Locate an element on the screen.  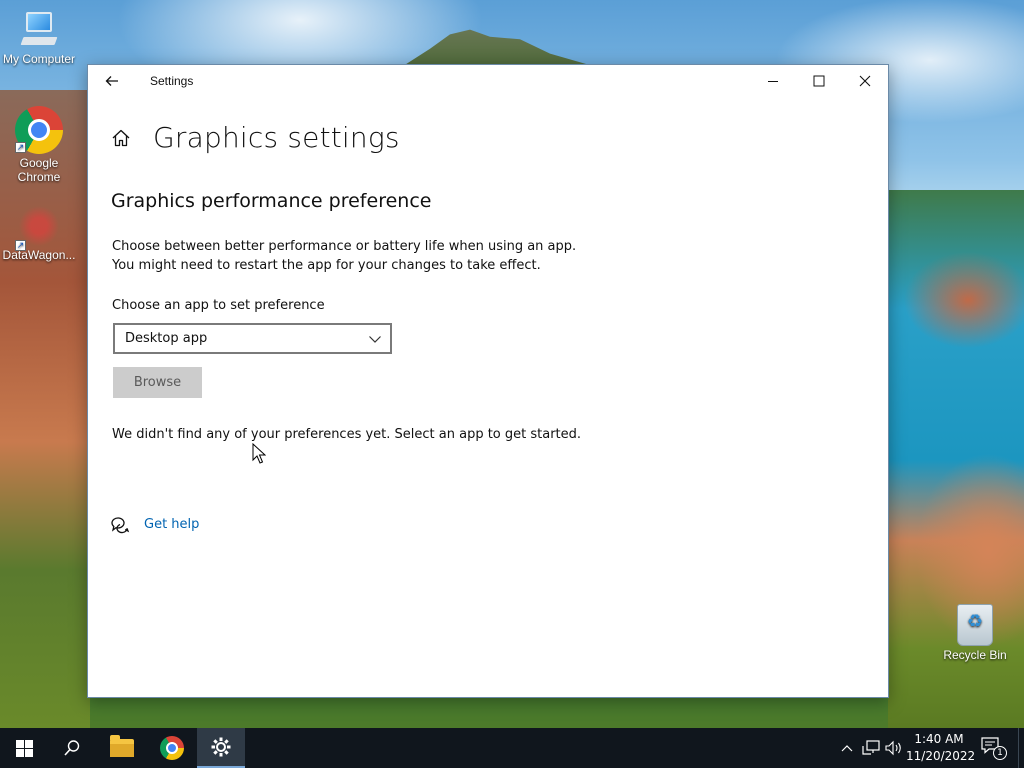
notification-count-badge: 1 is located at coordinates (1000, 753).